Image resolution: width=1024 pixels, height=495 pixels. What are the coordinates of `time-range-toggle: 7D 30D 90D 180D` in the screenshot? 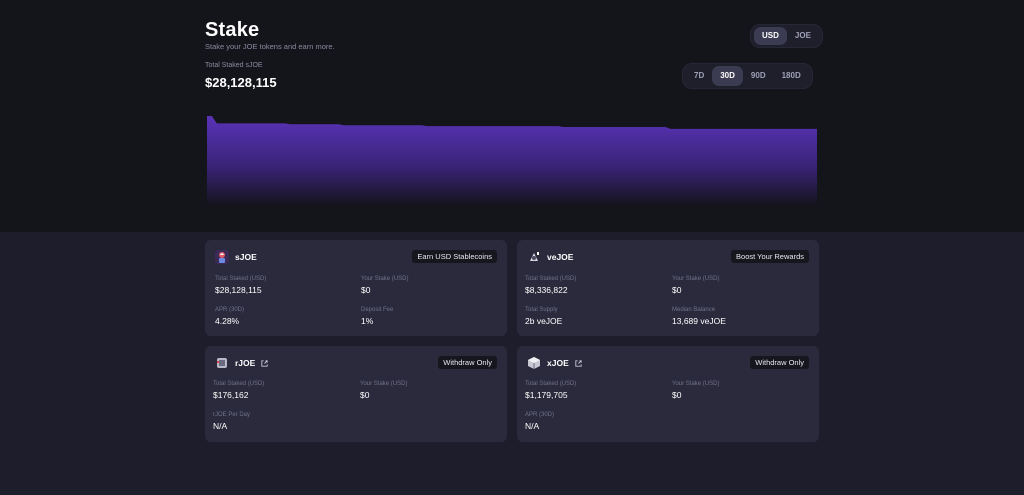 It's located at (747, 76).